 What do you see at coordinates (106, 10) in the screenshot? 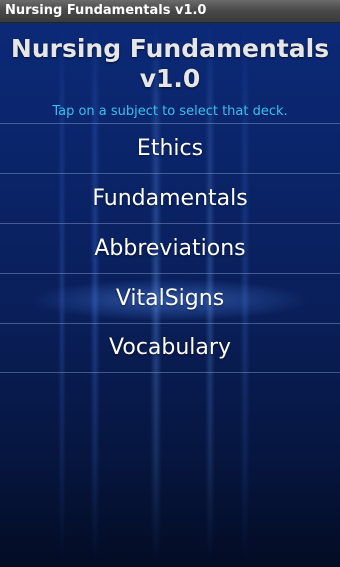
I see `window-title: Nursing Fundamentals v1.0` at bounding box center [106, 10].